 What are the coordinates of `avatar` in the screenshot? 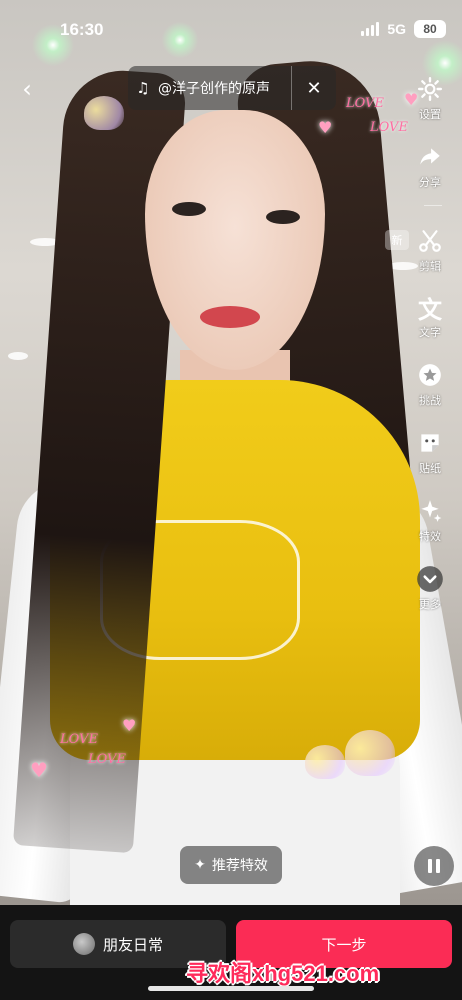 It's located at (83, 944).